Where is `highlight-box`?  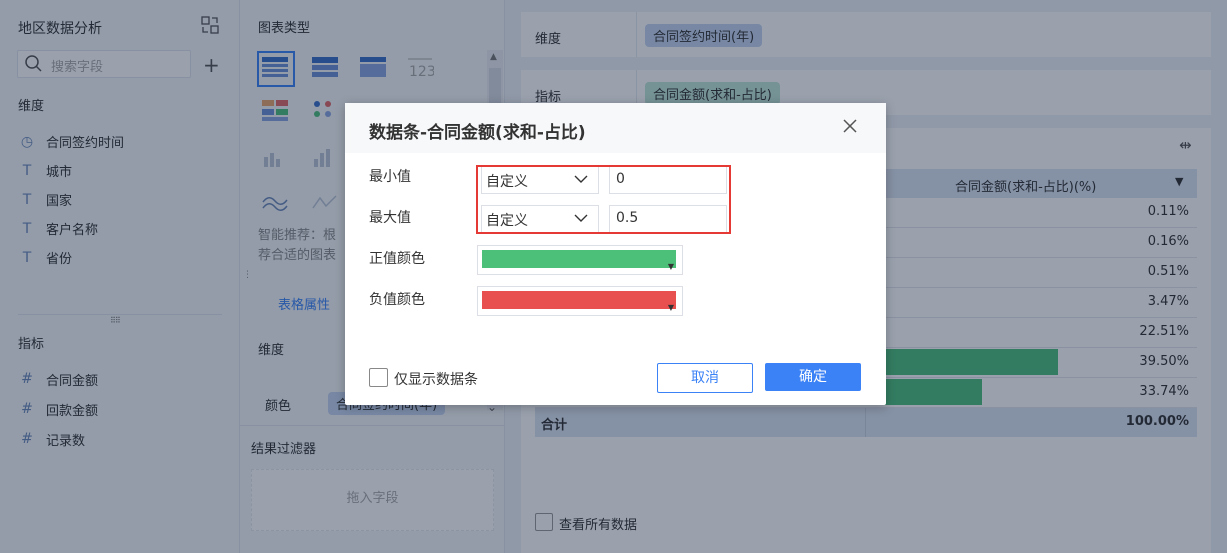 highlight-box is located at coordinates (603, 199).